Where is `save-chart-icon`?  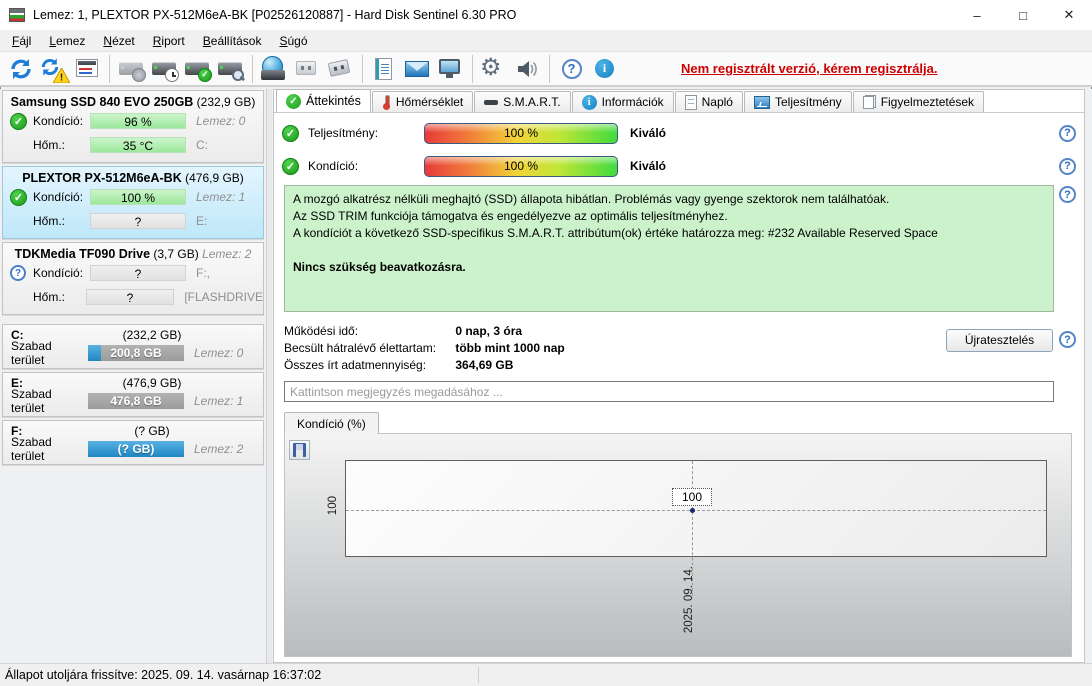 save-chart-icon is located at coordinates (299, 450).